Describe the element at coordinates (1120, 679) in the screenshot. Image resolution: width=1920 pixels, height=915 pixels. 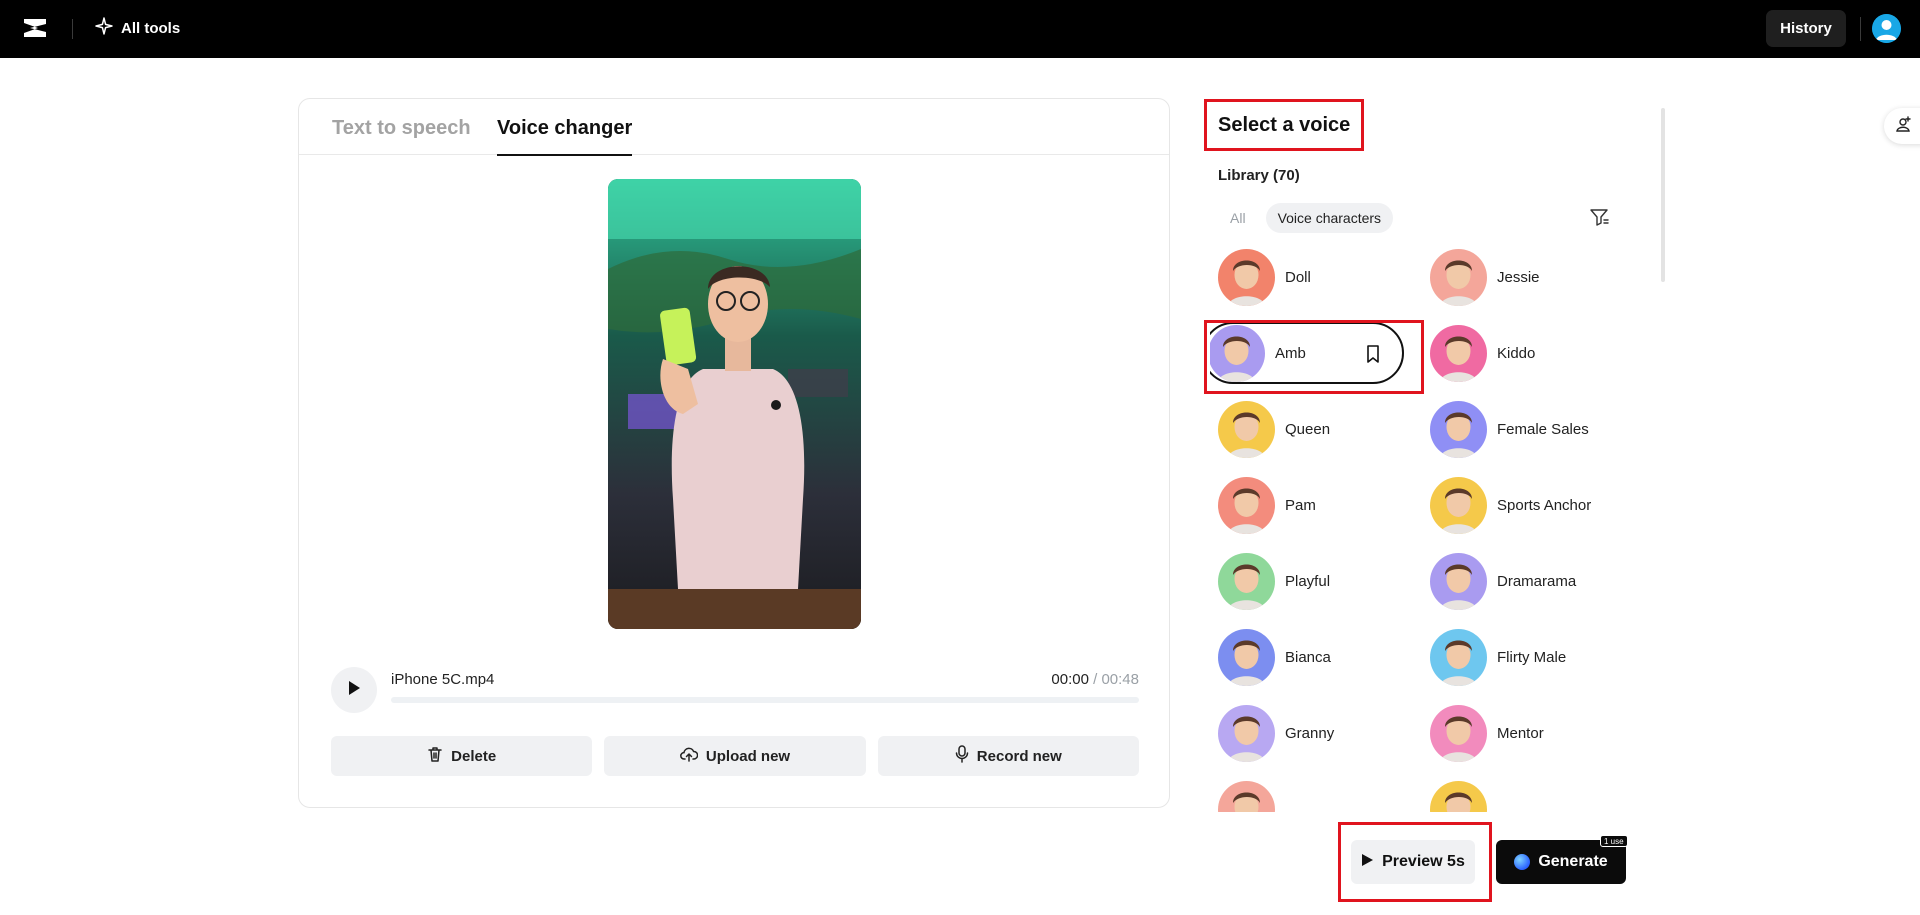
I see `duration: 00:48` at that location.